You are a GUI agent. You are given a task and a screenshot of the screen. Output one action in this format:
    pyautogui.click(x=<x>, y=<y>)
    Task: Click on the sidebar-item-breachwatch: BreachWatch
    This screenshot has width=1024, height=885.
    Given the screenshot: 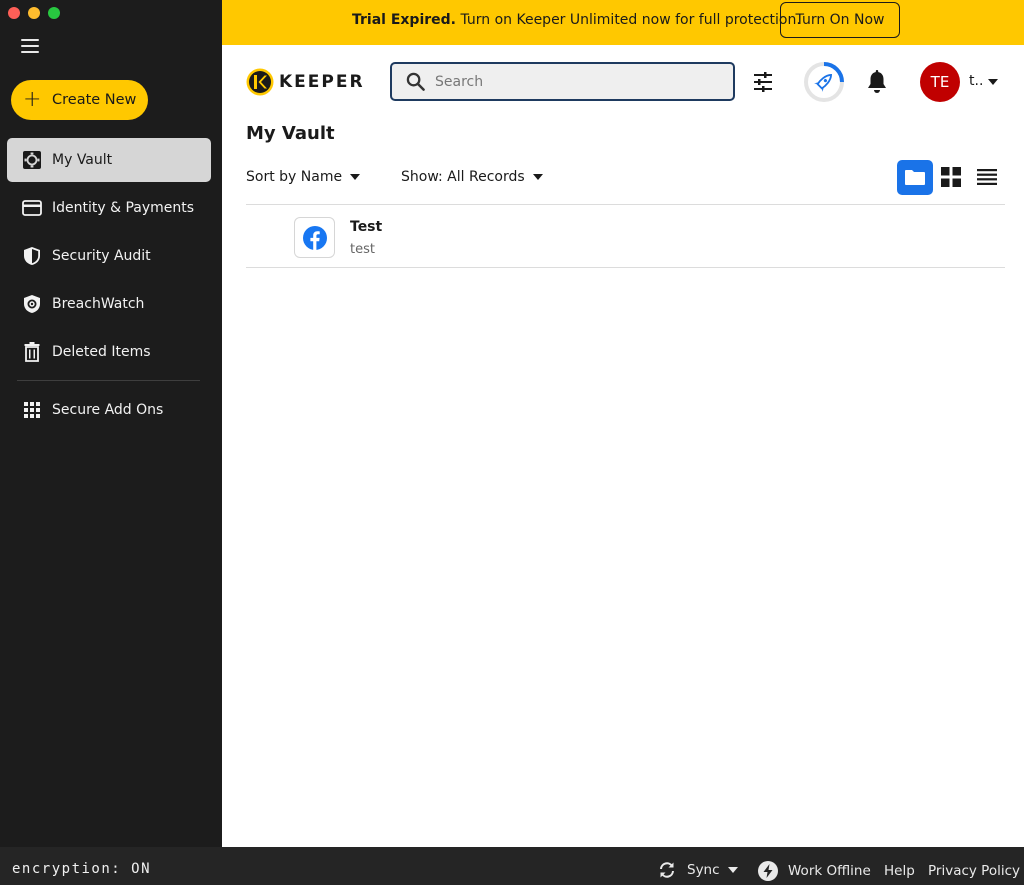 What is the action you would take?
    pyautogui.click(x=109, y=304)
    